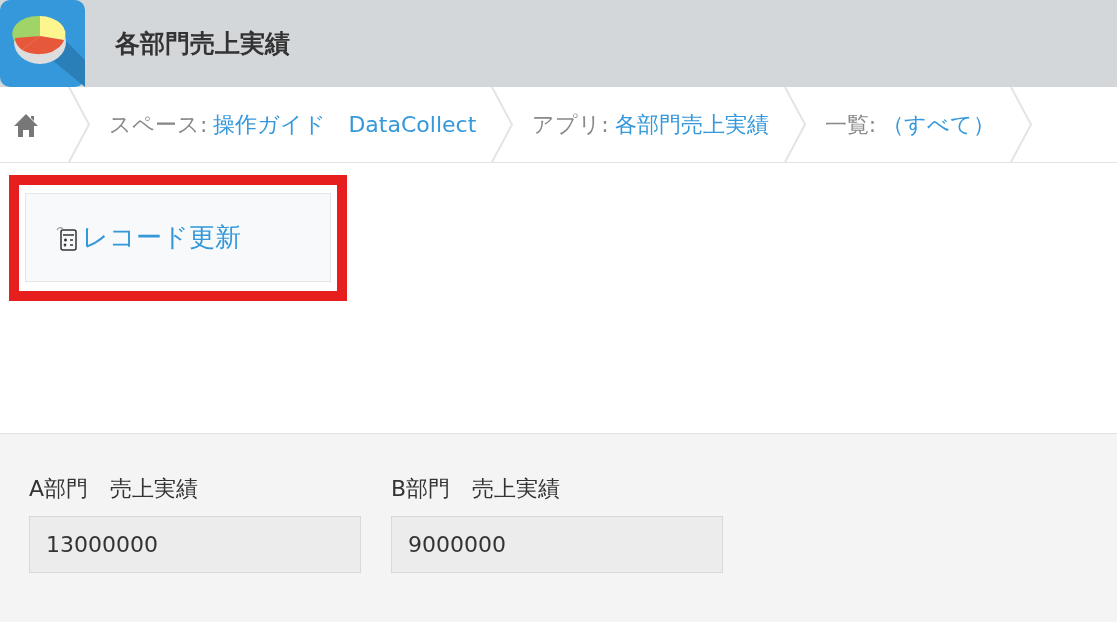  Describe the element at coordinates (195, 544) in the screenshot. I see `readonly-field: 13000000` at that location.